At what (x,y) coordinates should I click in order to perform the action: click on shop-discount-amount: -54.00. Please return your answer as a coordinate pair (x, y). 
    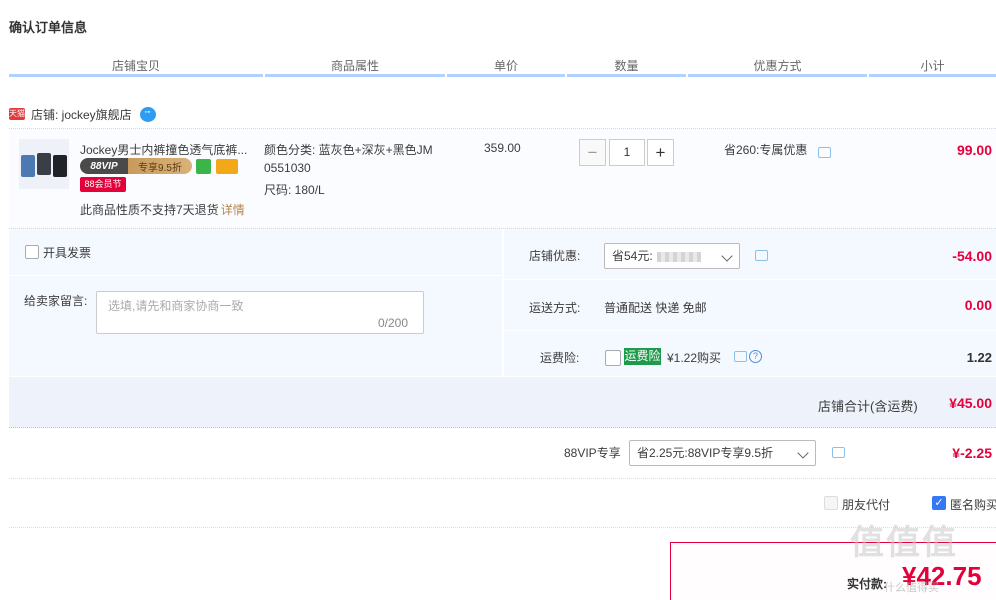
    Looking at the image, I should click on (972, 256).